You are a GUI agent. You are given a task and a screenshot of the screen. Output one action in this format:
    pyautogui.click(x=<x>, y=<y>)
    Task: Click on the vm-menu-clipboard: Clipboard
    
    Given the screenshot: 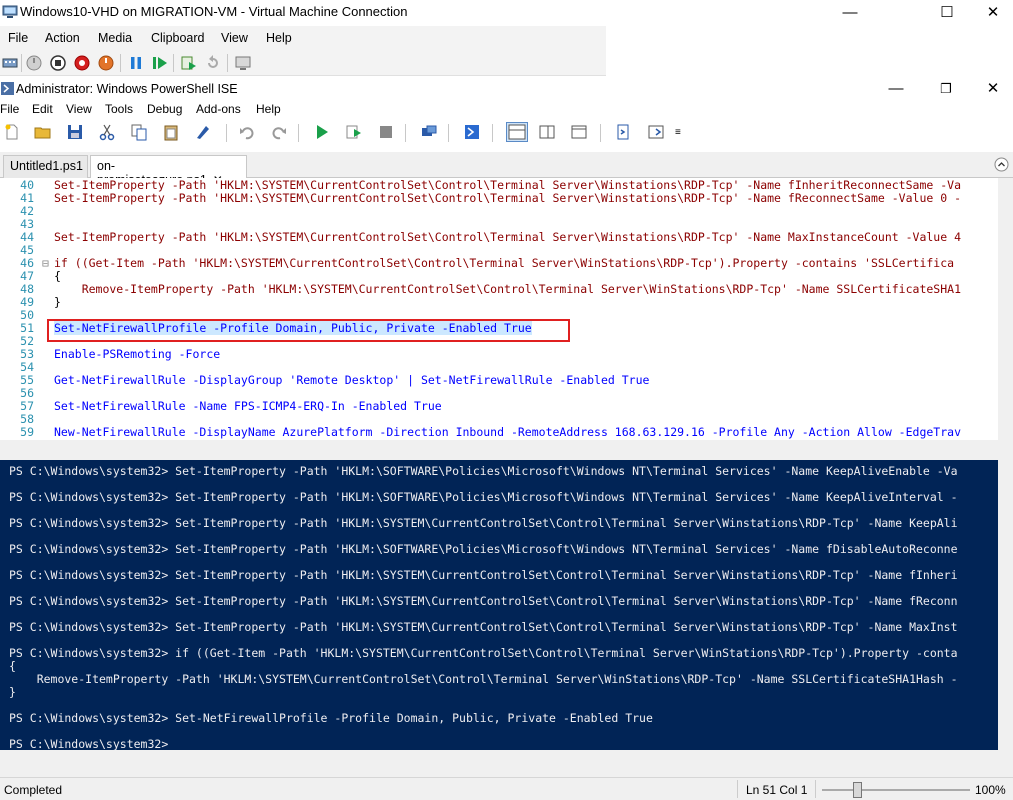 What is the action you would take?
    pyautogui.click(x=178, y=38)
    